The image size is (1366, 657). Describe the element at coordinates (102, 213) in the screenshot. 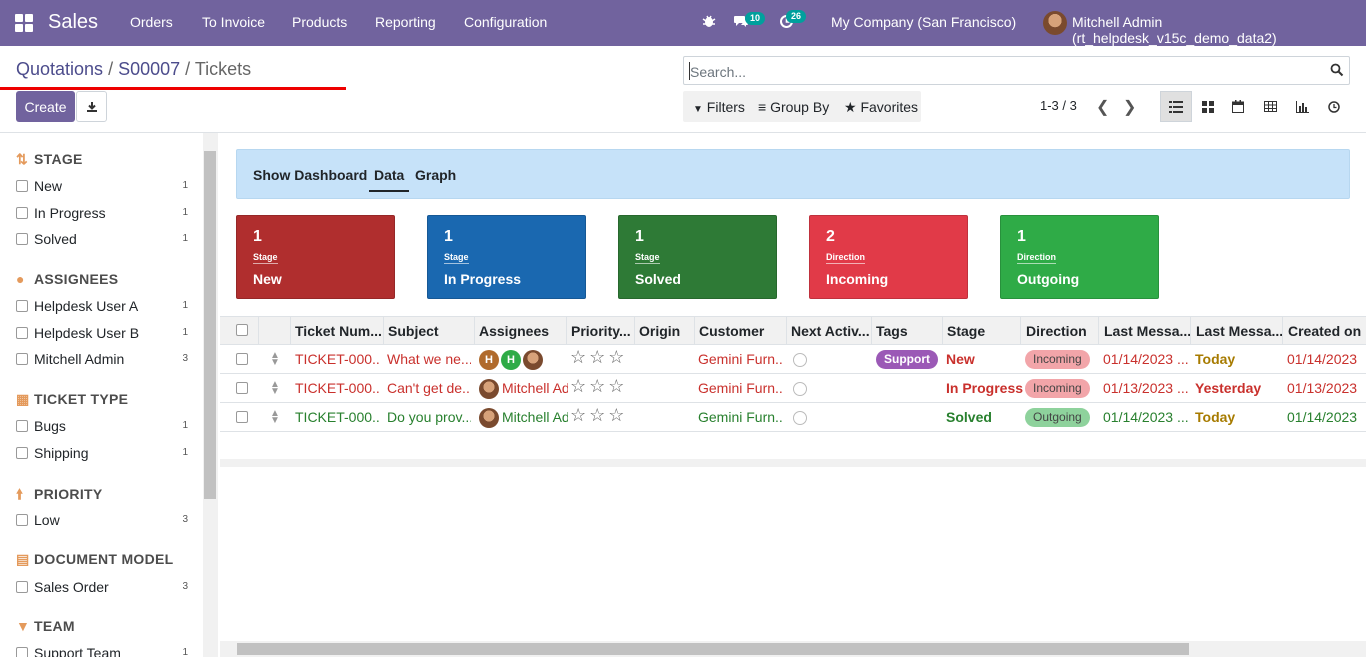

I see `filter-stage-in-progress: In Progress 1` at that location.